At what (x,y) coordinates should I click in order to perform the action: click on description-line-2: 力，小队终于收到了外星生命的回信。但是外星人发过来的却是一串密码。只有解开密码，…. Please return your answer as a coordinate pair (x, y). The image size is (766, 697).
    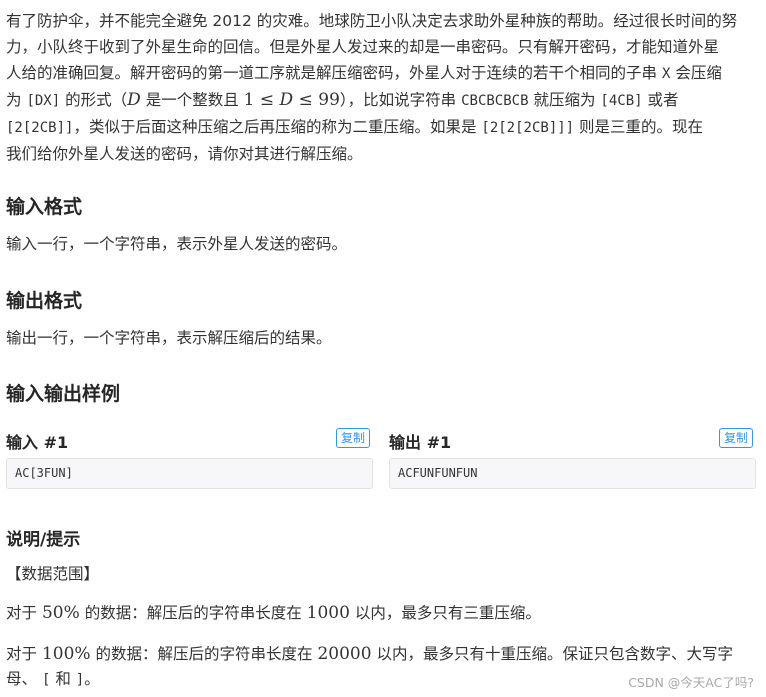
    Looking at the image, I should click on (363, 47).